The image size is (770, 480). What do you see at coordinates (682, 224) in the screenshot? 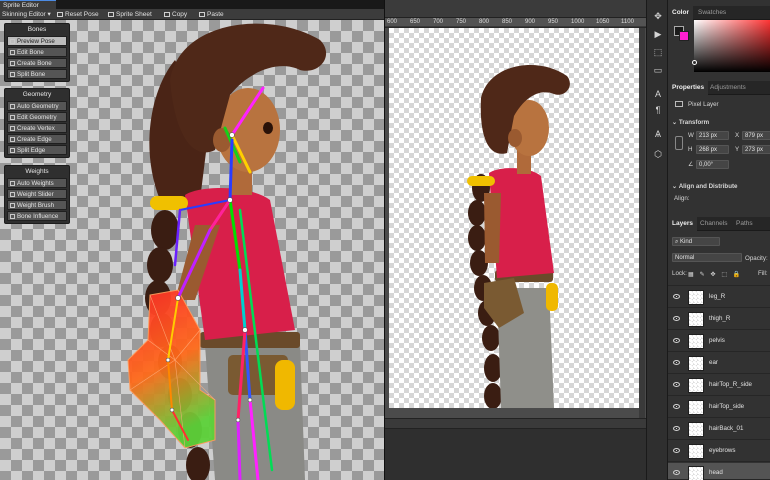
I see `tab-layers: Layers` at bounding box center [682, 224].